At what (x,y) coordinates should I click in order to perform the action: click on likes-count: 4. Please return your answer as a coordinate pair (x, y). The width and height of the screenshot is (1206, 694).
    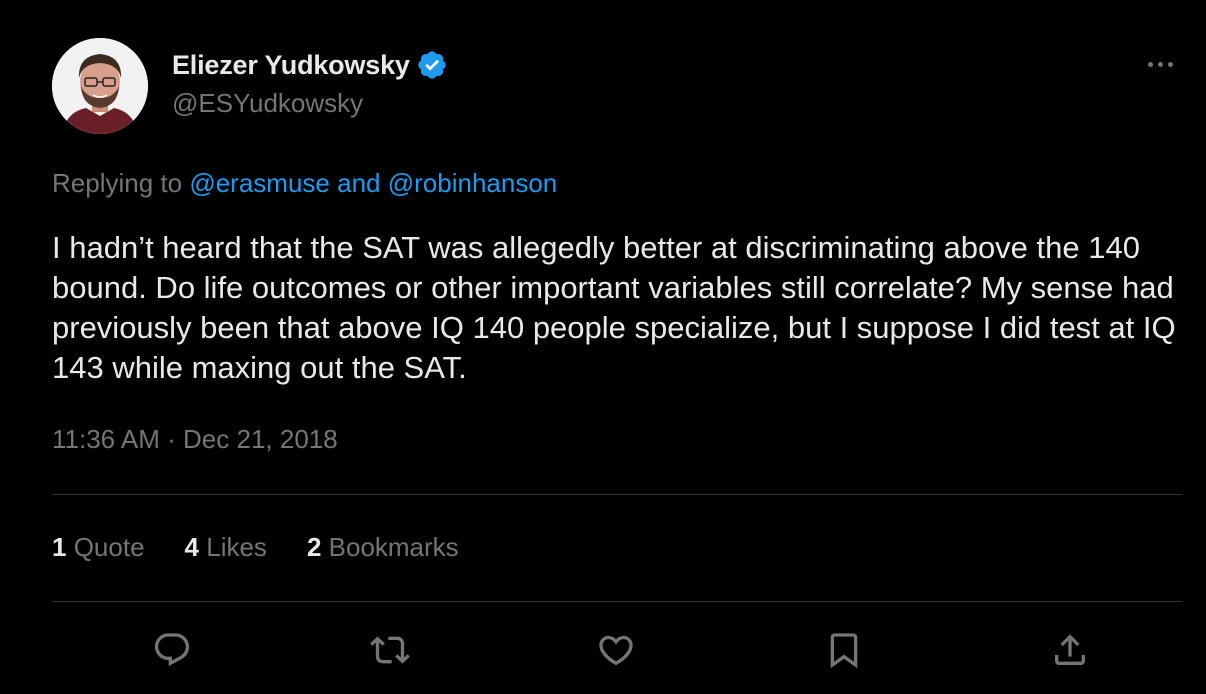
    Looking at the image, I should click on (191, 547).